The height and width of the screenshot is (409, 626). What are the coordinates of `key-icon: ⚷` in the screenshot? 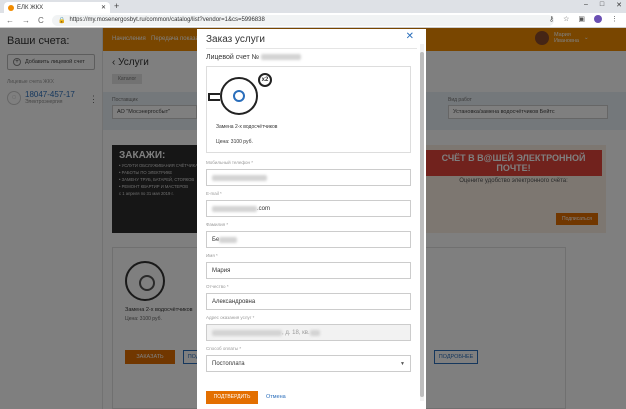 It's located at (551, 19).